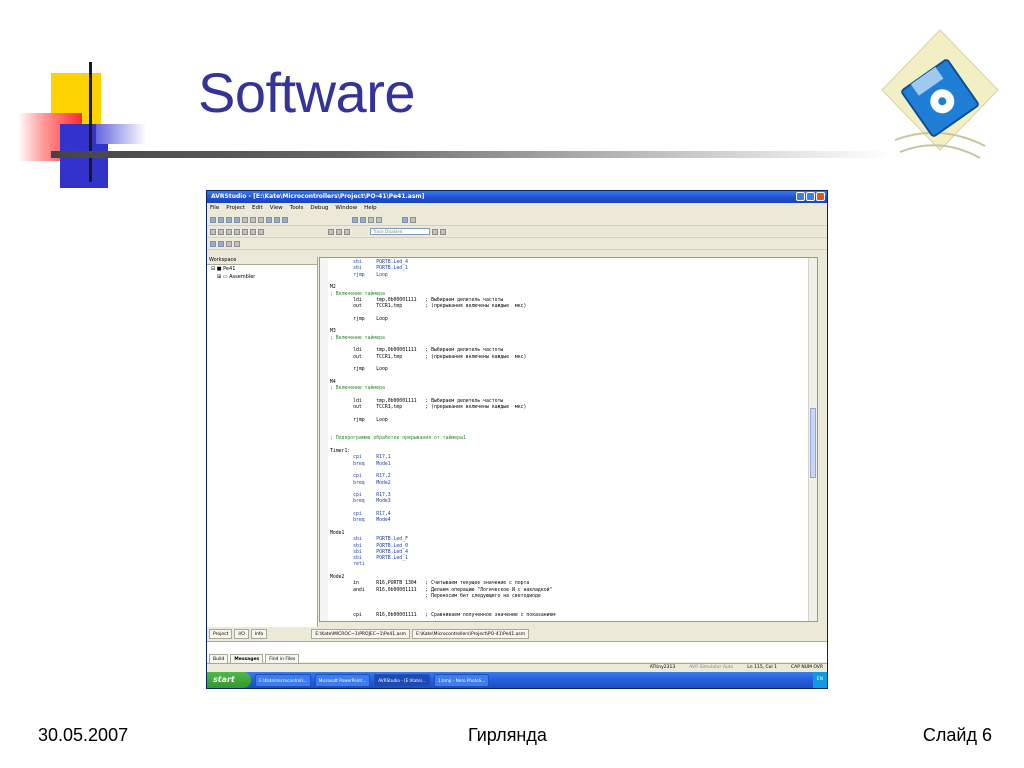 This screenshot has height=768, width=1024. Describe the element at coordinates (333, 288) in the screenshot. I see `code-line: M2` at that location.